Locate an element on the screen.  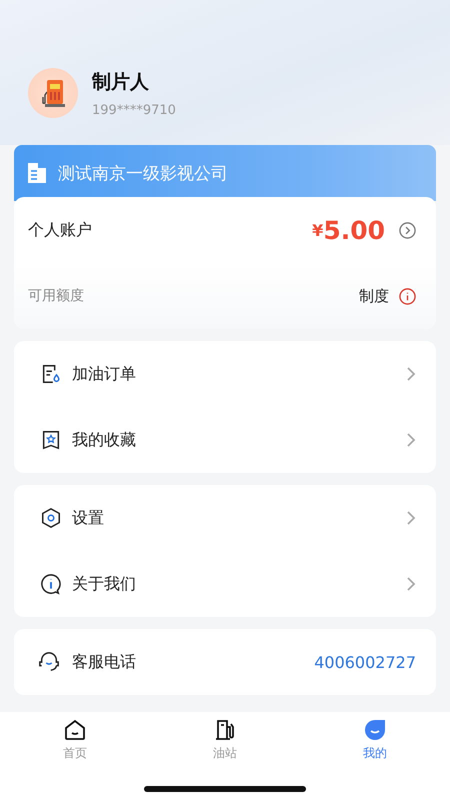
tab: 我的 is located at coordinates (375, 740).